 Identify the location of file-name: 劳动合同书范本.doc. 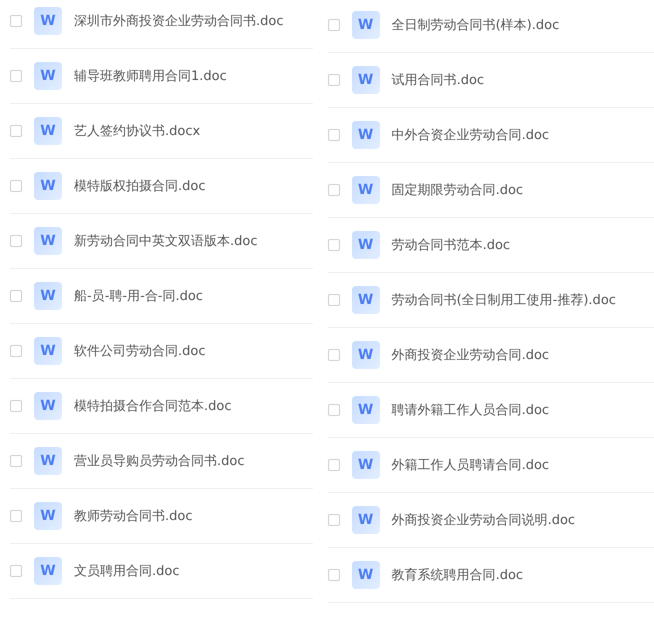
(451, 245).